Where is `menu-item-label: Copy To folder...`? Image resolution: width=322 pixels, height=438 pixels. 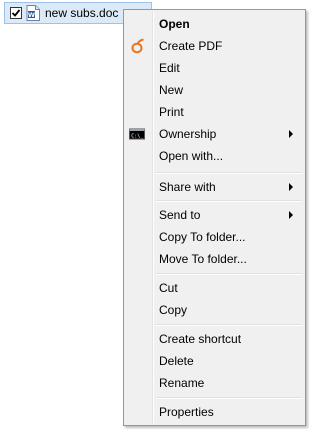 menu-item-label: Copy To folder... is located at coordinates (202, 237).